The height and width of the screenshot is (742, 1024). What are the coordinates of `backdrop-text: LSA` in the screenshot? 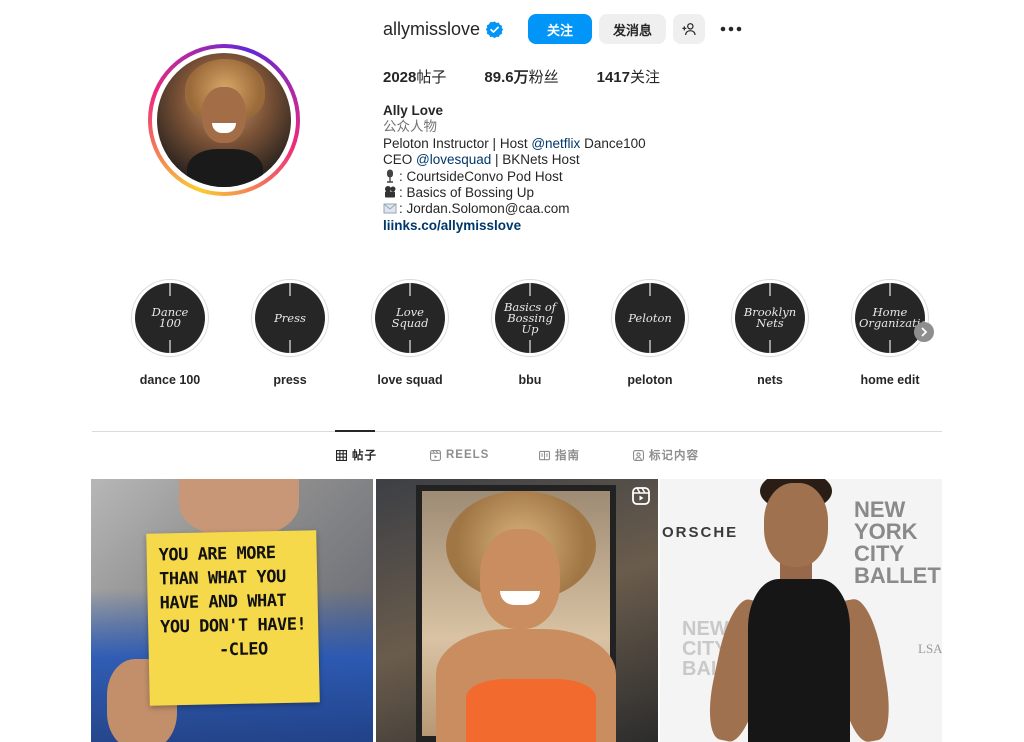 It's located at (930, 648).